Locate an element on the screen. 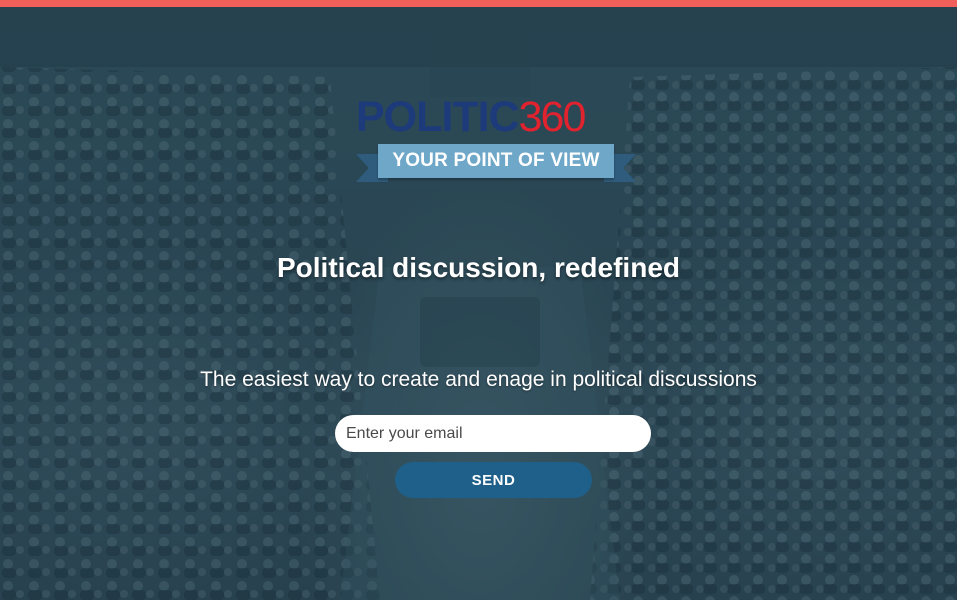 The width and height of the screenshot is (957, 600). tagline-text: YOUR POINT OF VIEW is located at coordinates (496, 161).